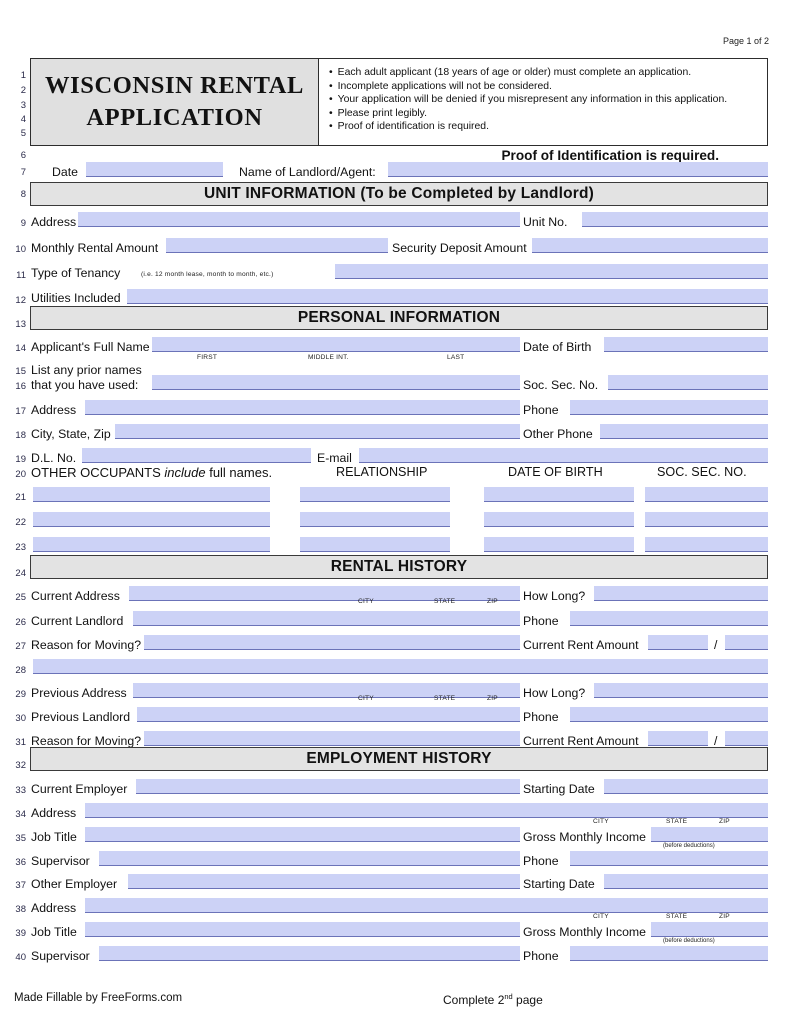  I want to click on gross-monthly-income-label: Gross Monthly Income, so click(585, 837).